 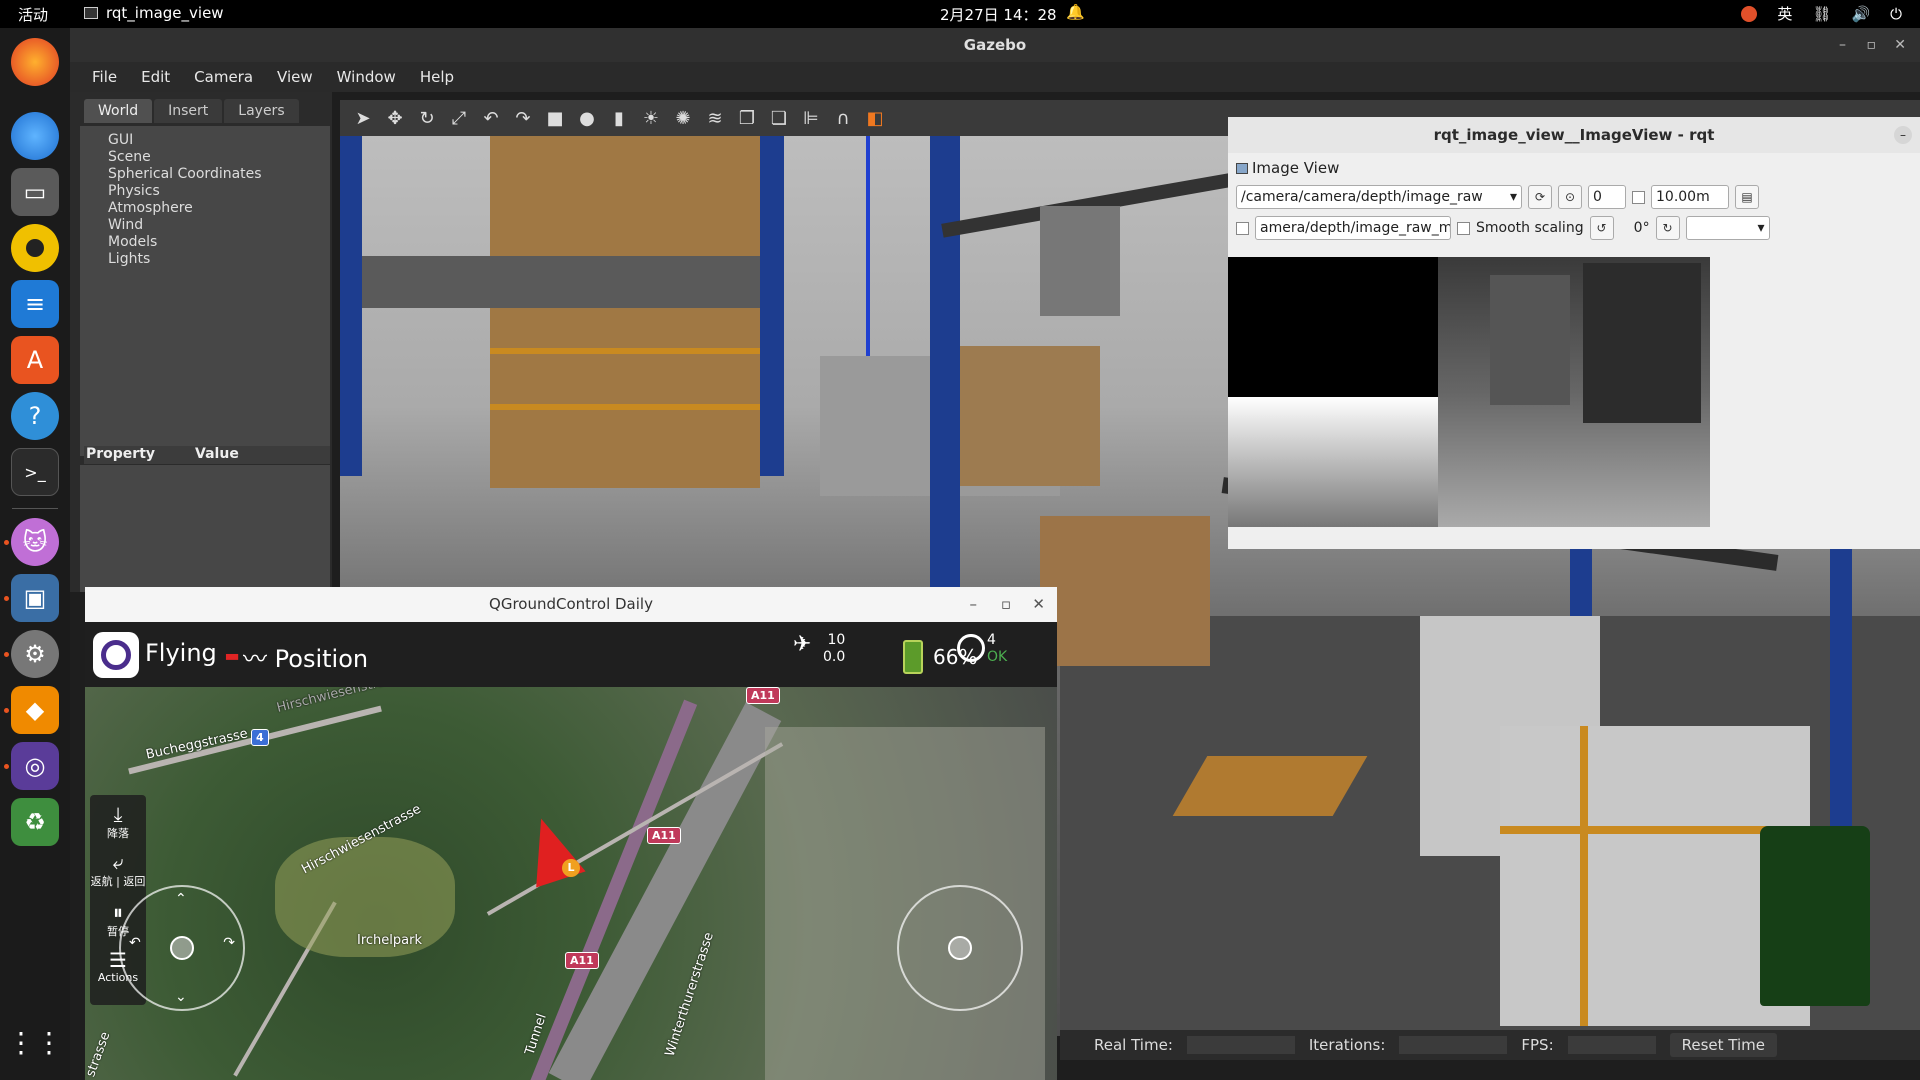 What do you see at coordinates (1607, 197) in the screenshot?
I see `min-depth-spinbox: 0` at bounding box center [1607, 197].